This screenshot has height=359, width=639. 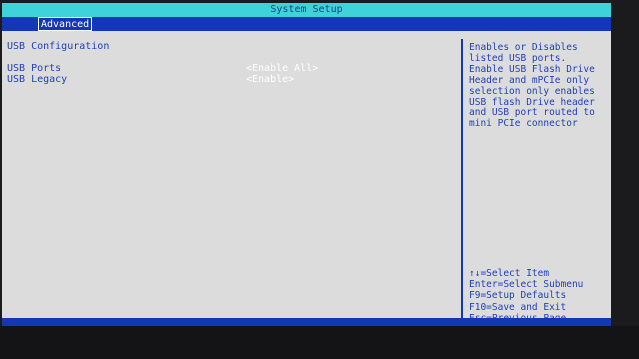 I want to click on usb-ports-value: <Enable All>, so click(x=282, y=68).